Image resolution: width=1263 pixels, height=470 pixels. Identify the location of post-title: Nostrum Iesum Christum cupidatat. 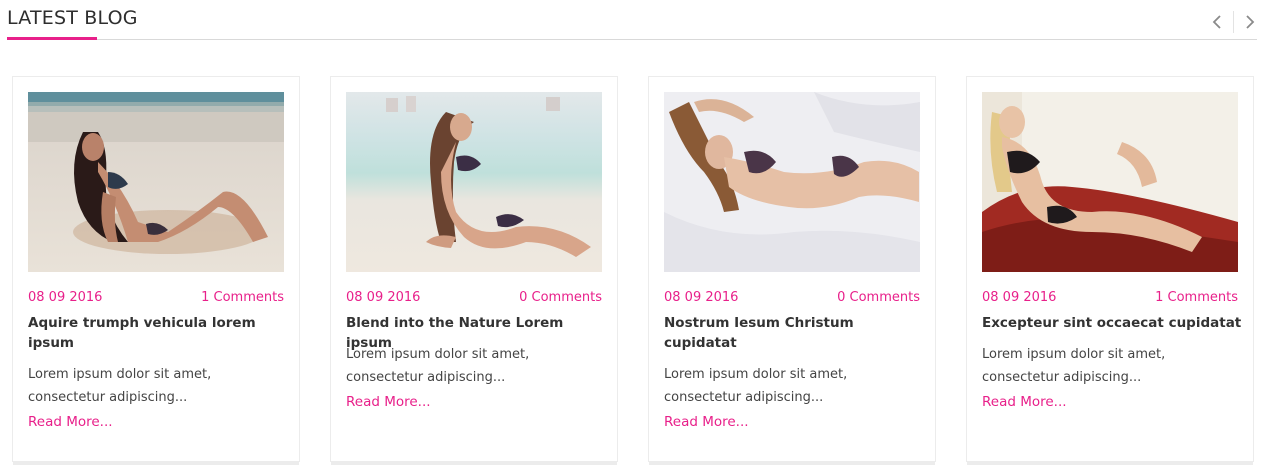
(794, 333).